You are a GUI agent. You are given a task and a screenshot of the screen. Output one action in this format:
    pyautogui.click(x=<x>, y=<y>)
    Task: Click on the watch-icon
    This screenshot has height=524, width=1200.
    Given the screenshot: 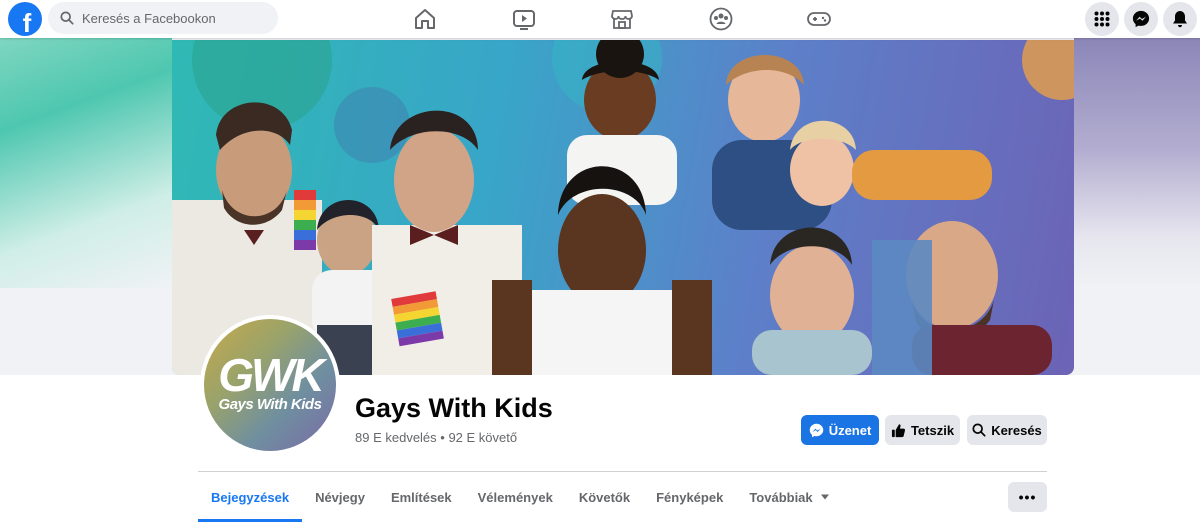 What is the action you would take?
    pyautogui.click(x=524, y=20)
    